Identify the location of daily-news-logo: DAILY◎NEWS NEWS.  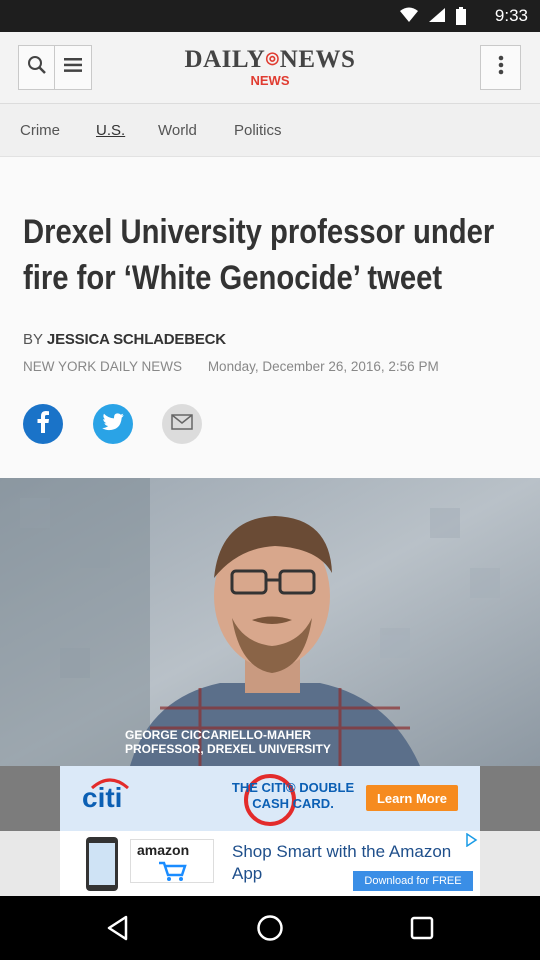
(270, 67).